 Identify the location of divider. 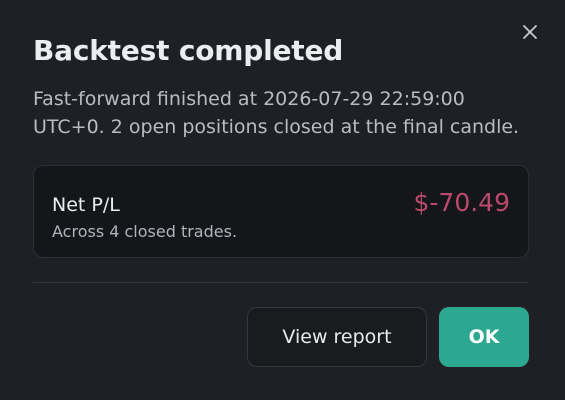
(281, 282).